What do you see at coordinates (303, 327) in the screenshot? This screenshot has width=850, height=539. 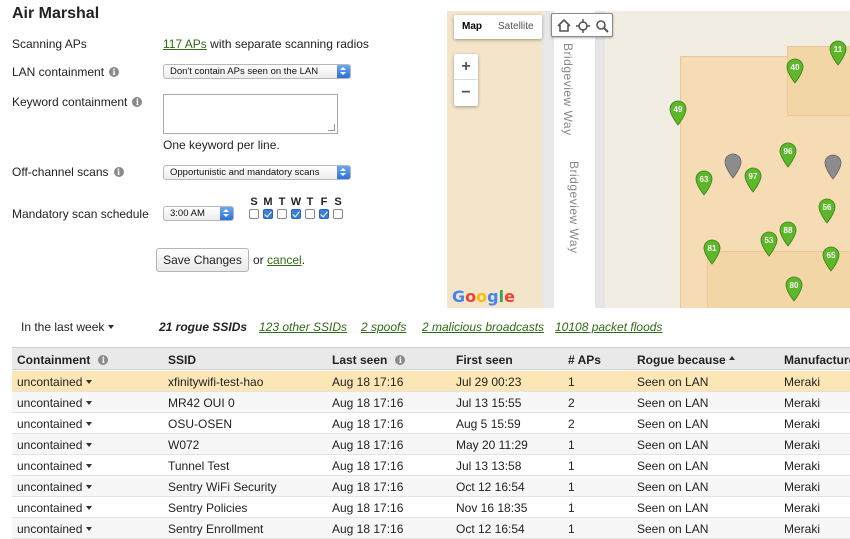 I see `tab-other-SSIDs: 123 other SSIDs` at bounding box center [303, 327].